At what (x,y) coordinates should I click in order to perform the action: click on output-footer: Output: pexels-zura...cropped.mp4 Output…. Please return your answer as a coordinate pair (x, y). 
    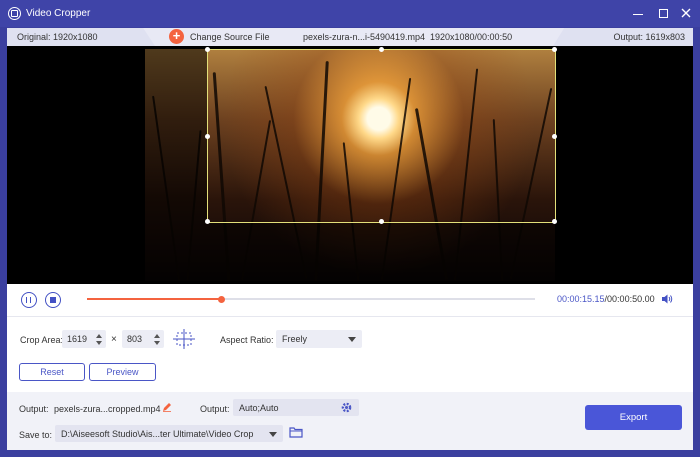
    Looking at the image, I should click on (350, 421).